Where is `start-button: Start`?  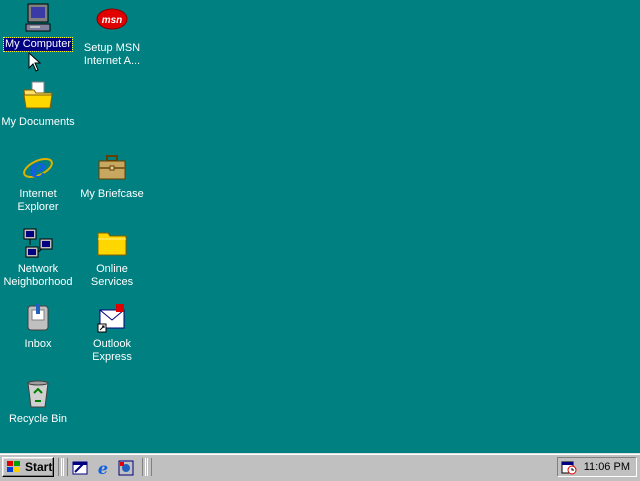
start-button: Start is located at coordinates (28, 467).